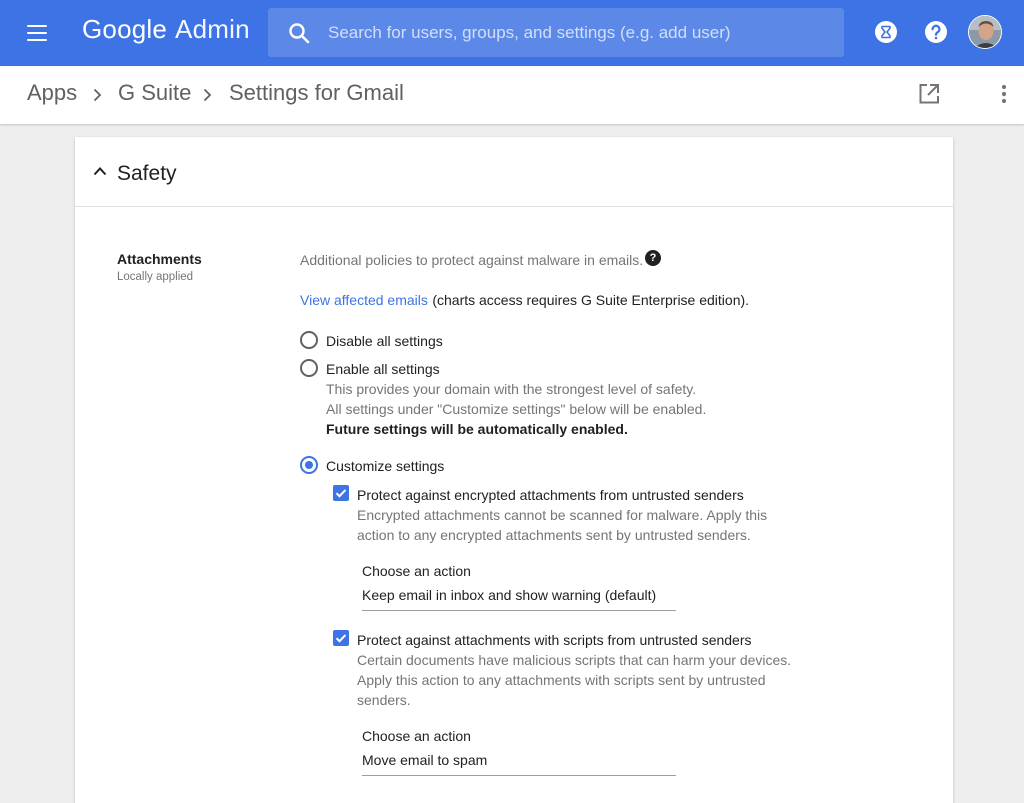 The image size is (1024, 803). Describe the element at coordinates (886, 32) in the screenshot. I see `timer-icon` at that location.